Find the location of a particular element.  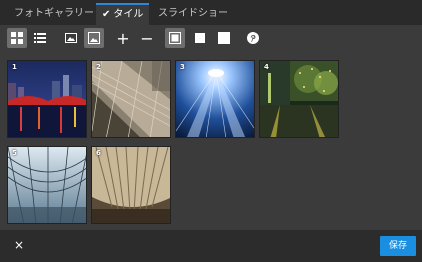

footer-bar: × 保存 is located at coordinates (211, 246).